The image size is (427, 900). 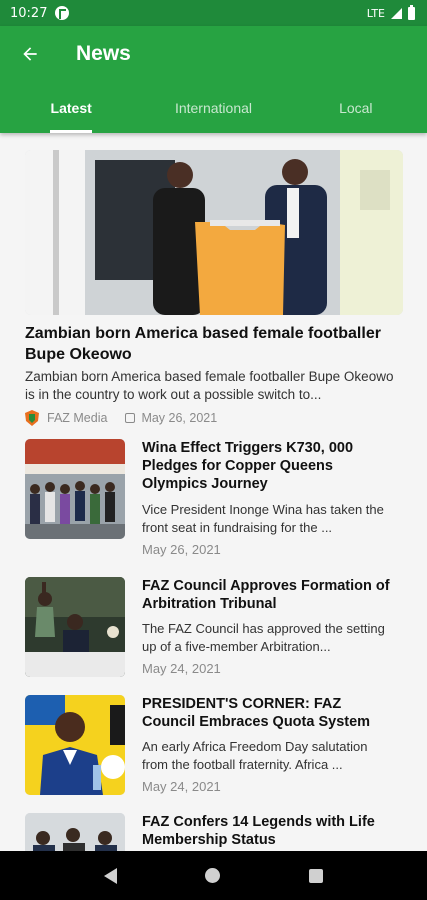 I want to click on system-home-icon, so click(x=213, y=875).